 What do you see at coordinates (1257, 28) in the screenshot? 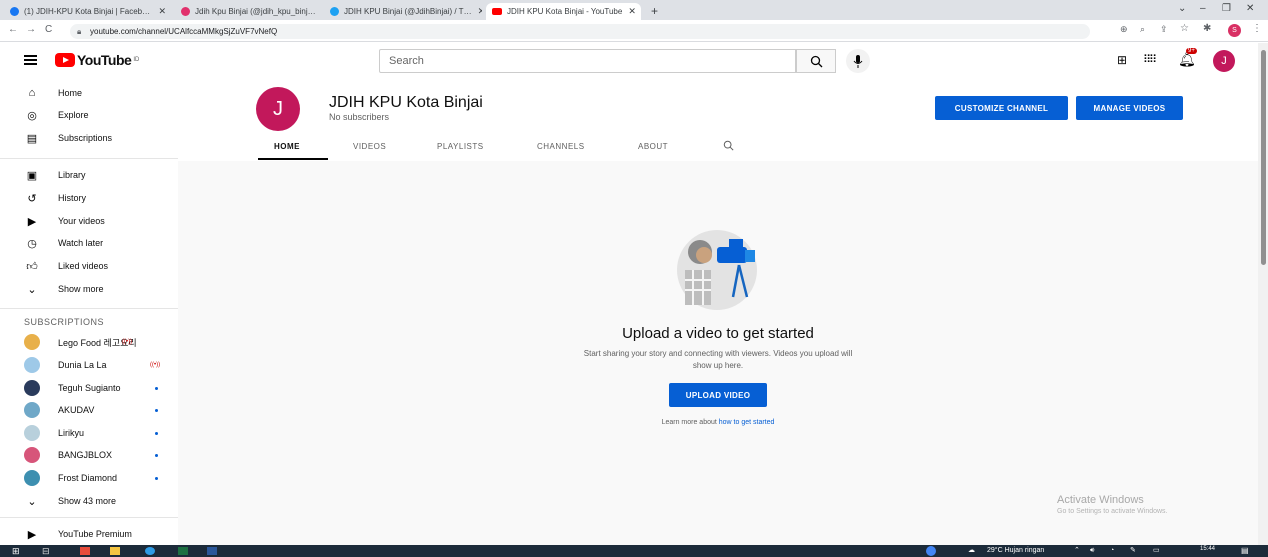
I see `browser-menu-icon: ⋮` at bounding box center [1257, 28].